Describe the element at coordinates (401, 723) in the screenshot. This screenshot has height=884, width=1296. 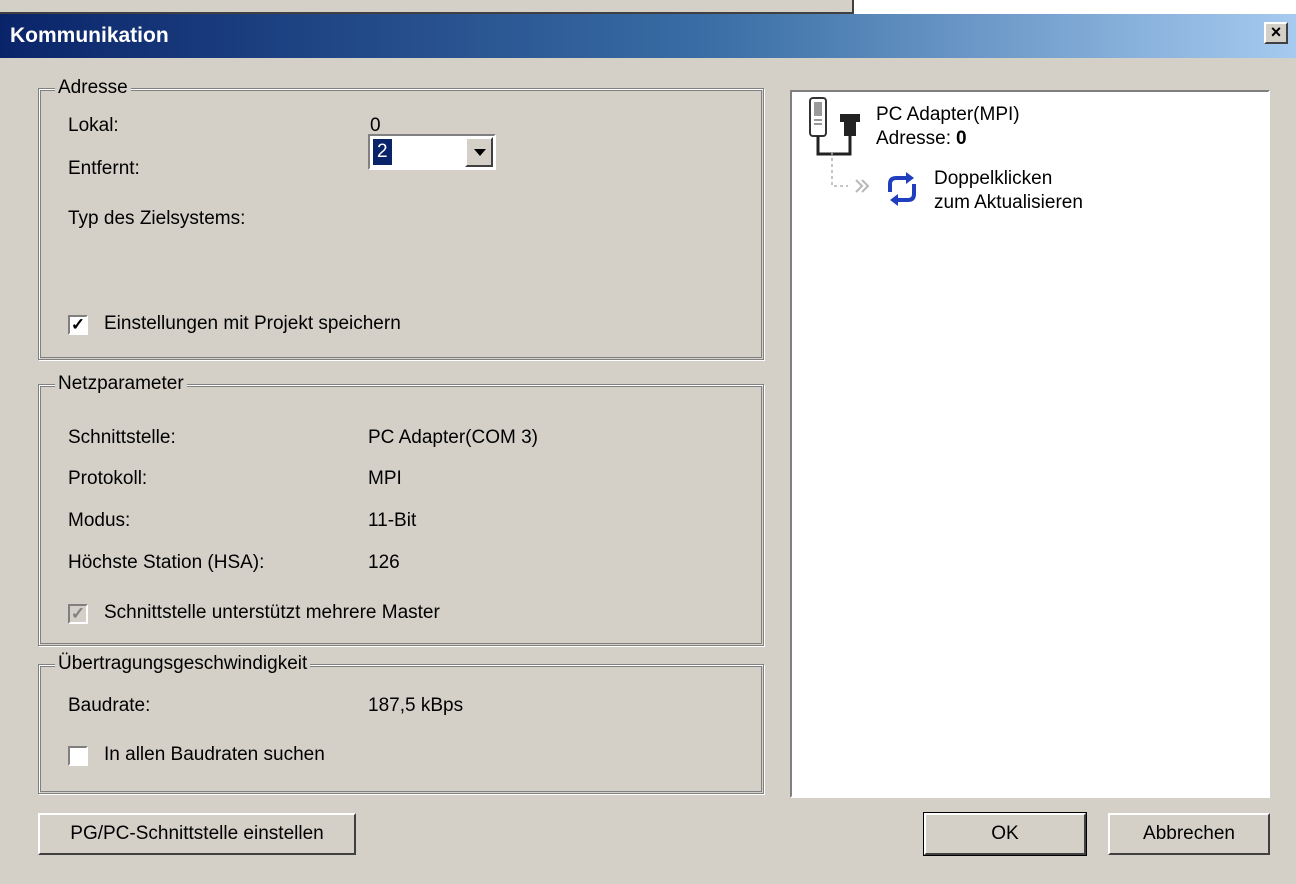
I see `speed-group: Übertragungsgeschwindigkeit` at that location.